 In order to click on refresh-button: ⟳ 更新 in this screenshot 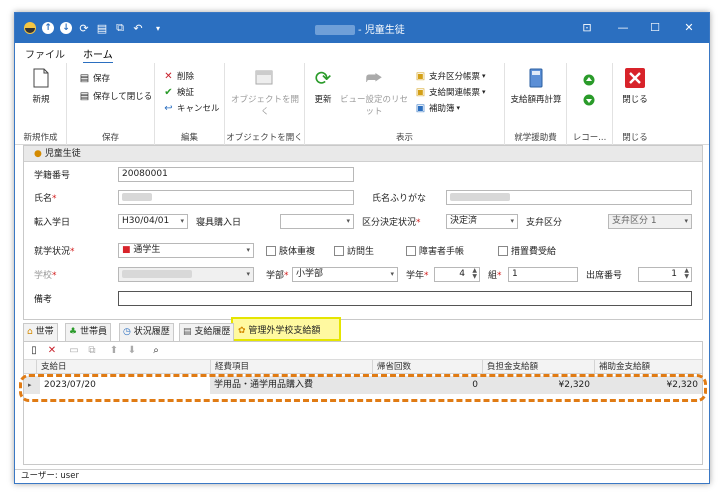, I will do `click(323, 85)`.